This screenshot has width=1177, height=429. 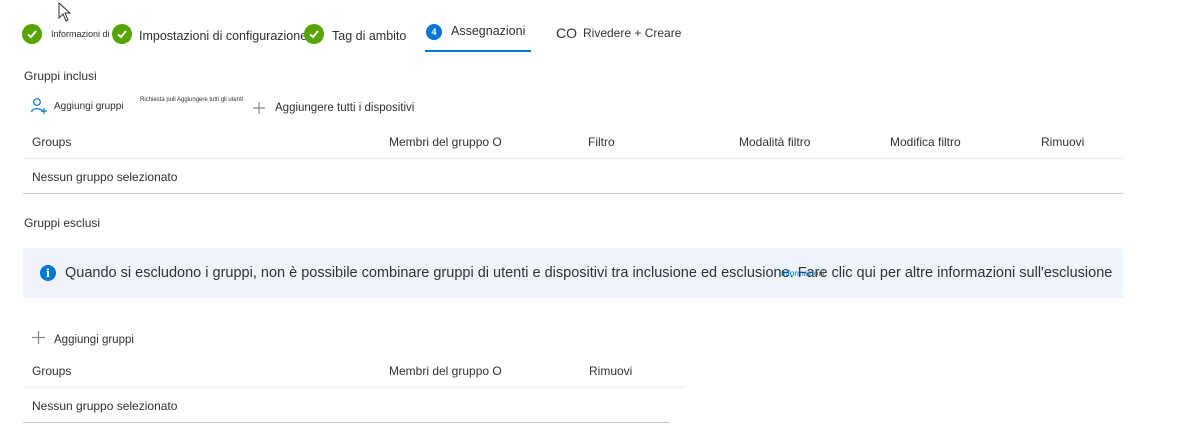 I want to click on step-label: Tag di ambito, so click(x=369, y=36).